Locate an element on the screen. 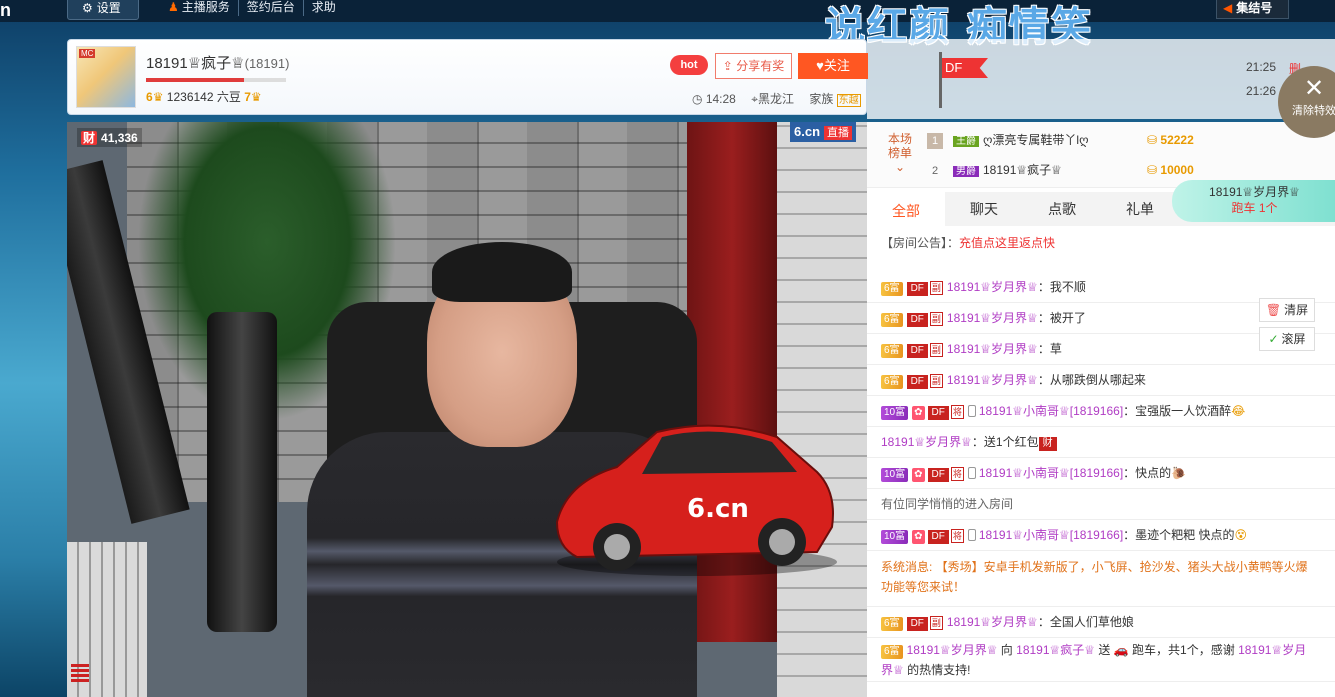  share-label: 分享有奖 is located at coordinates (760, 66).